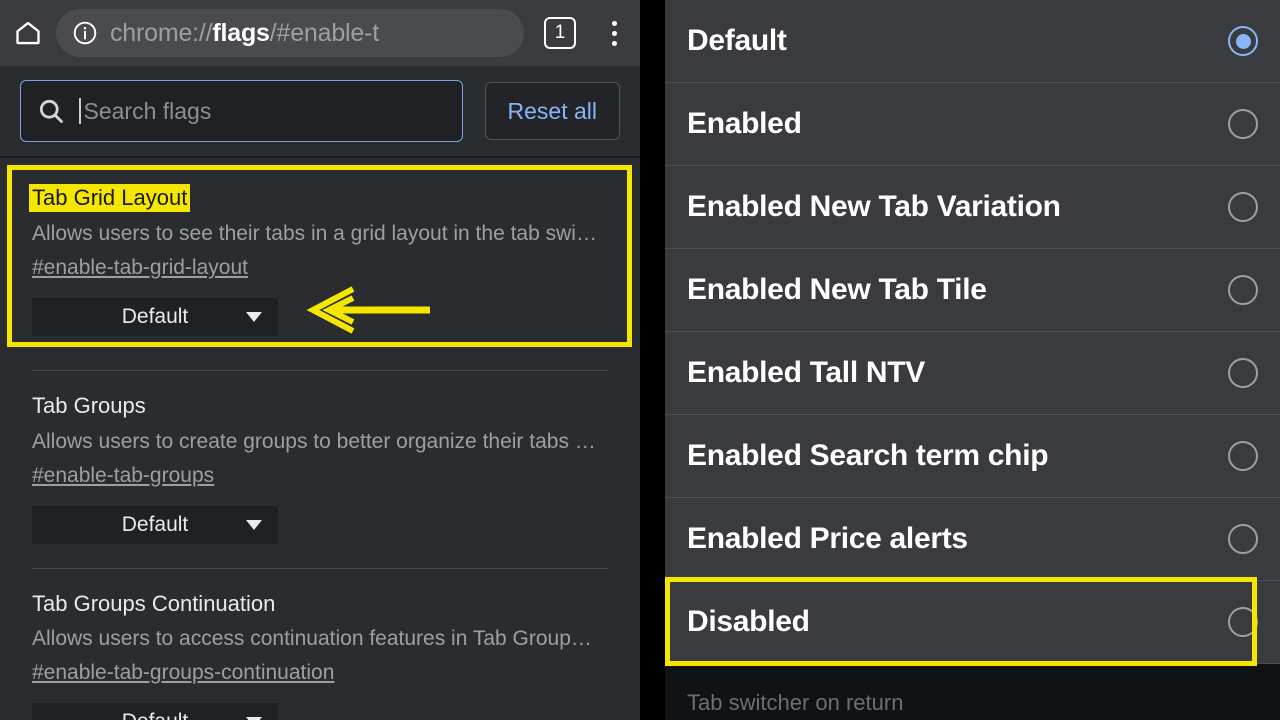 The image size is (1280, 720). I want to click on home-icon, so click(28, 33).